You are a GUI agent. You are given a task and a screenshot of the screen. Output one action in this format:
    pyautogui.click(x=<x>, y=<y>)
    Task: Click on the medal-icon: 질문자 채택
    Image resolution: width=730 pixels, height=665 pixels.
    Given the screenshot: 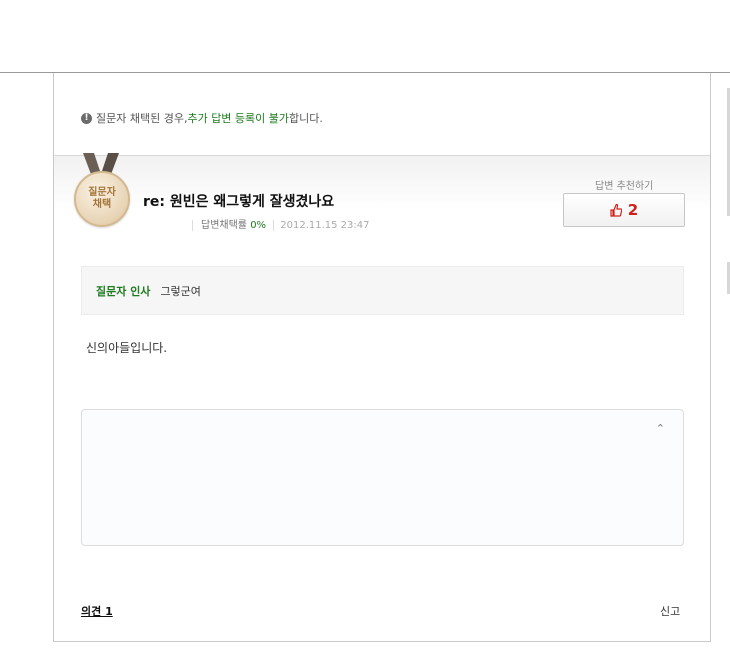 What is the action you would take?
    pyautogui.click(x=102, y=199)
    